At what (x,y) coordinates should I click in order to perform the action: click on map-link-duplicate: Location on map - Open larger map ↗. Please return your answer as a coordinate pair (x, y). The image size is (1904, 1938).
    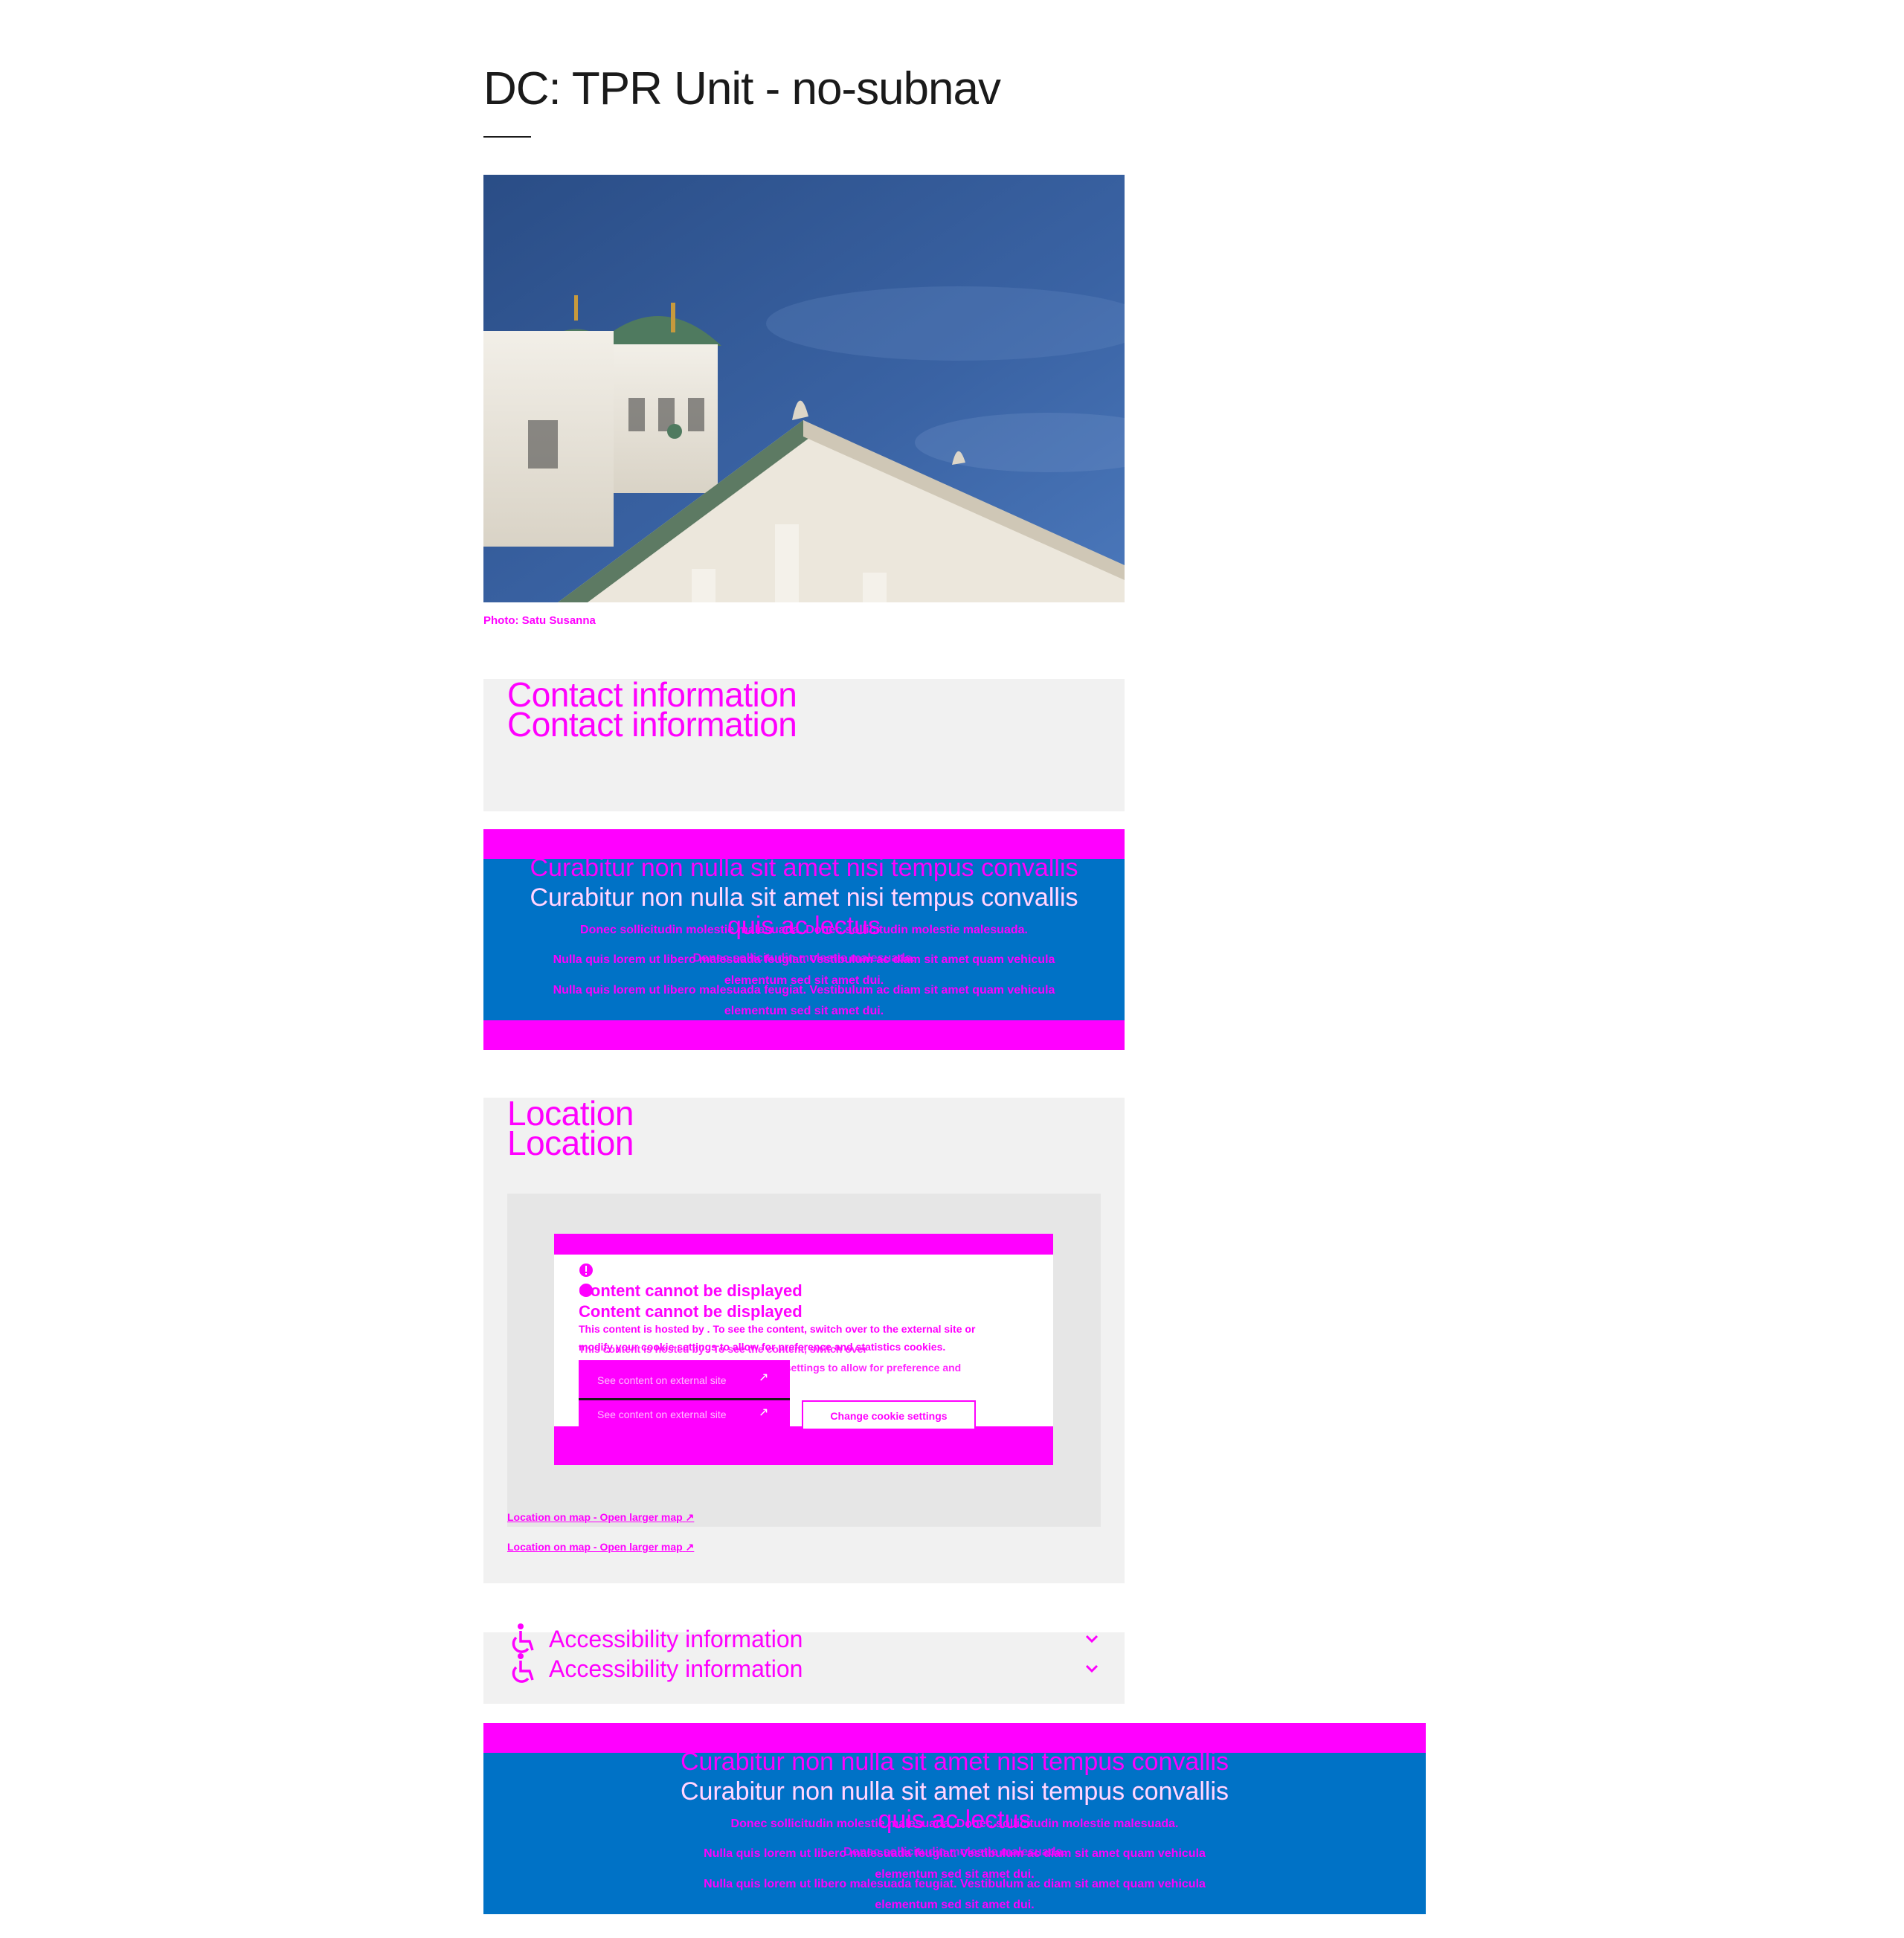
    Looking at the image, I should click on (600, 1547).